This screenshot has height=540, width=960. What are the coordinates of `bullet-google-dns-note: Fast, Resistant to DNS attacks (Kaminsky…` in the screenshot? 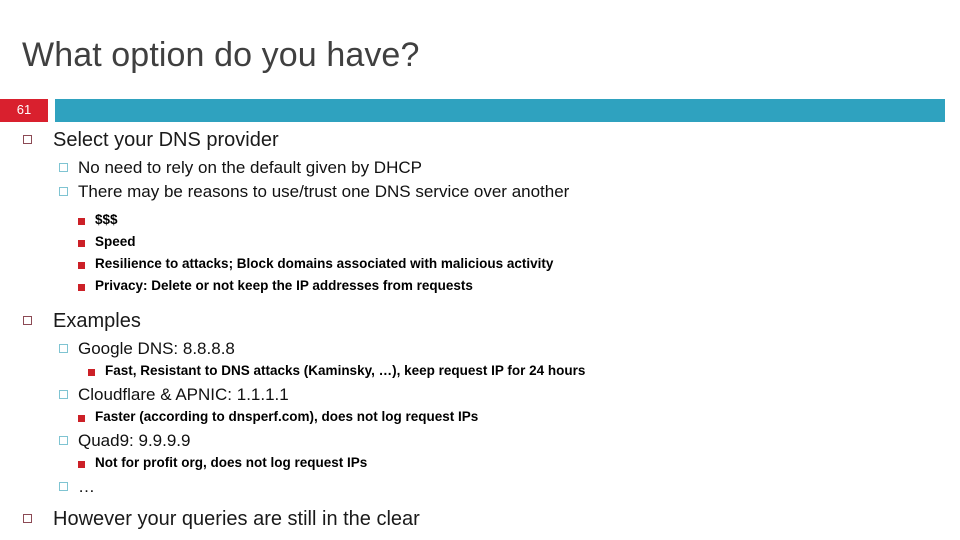 It's located at (480, 372).